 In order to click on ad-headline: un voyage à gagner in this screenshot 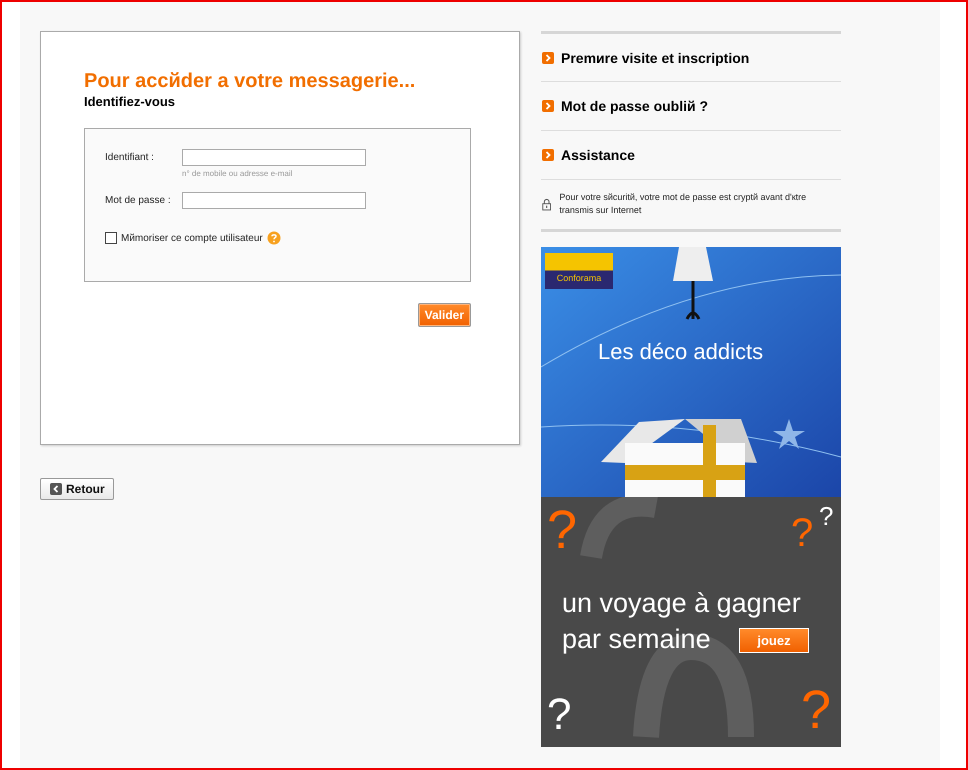, I will do `click(681, 603)`.